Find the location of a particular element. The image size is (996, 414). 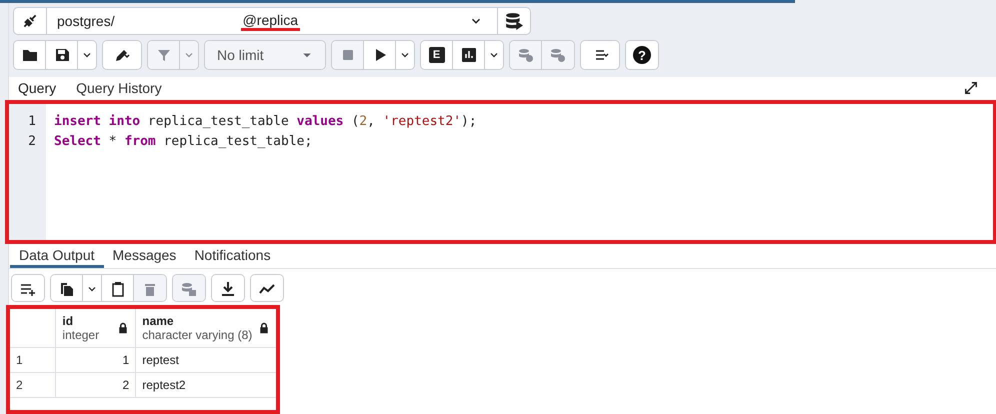

connection-database: @replica is located at coordinates (270, 21).